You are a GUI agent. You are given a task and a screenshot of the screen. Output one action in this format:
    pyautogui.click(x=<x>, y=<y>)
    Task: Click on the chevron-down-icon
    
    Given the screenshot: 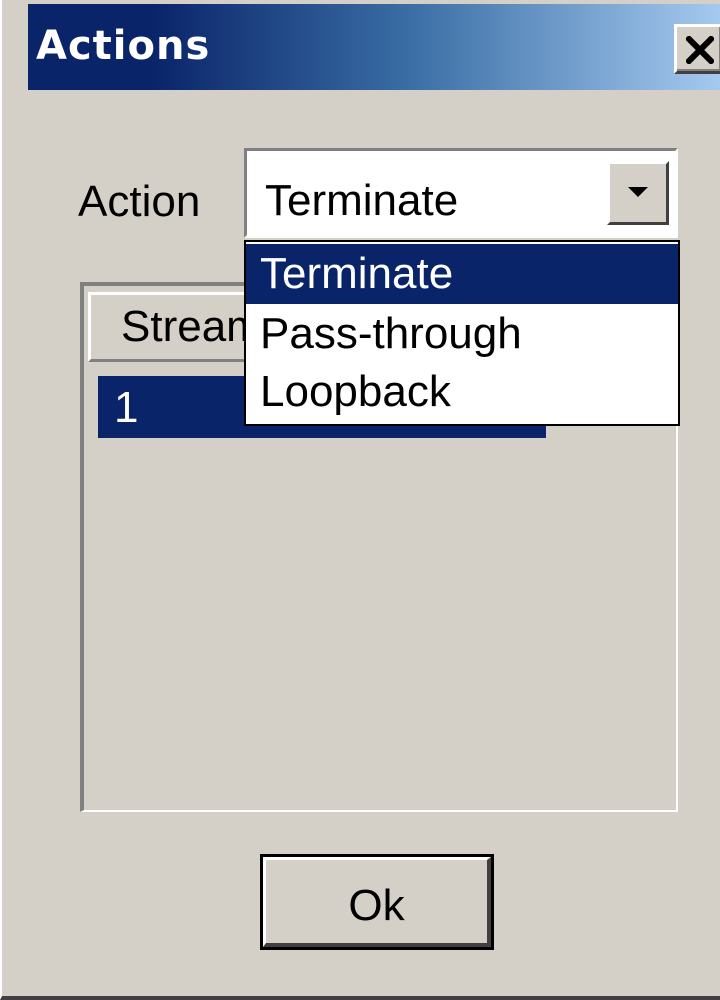 What is the action you would take?
    pyautogui.click(x=638, y=192)
    